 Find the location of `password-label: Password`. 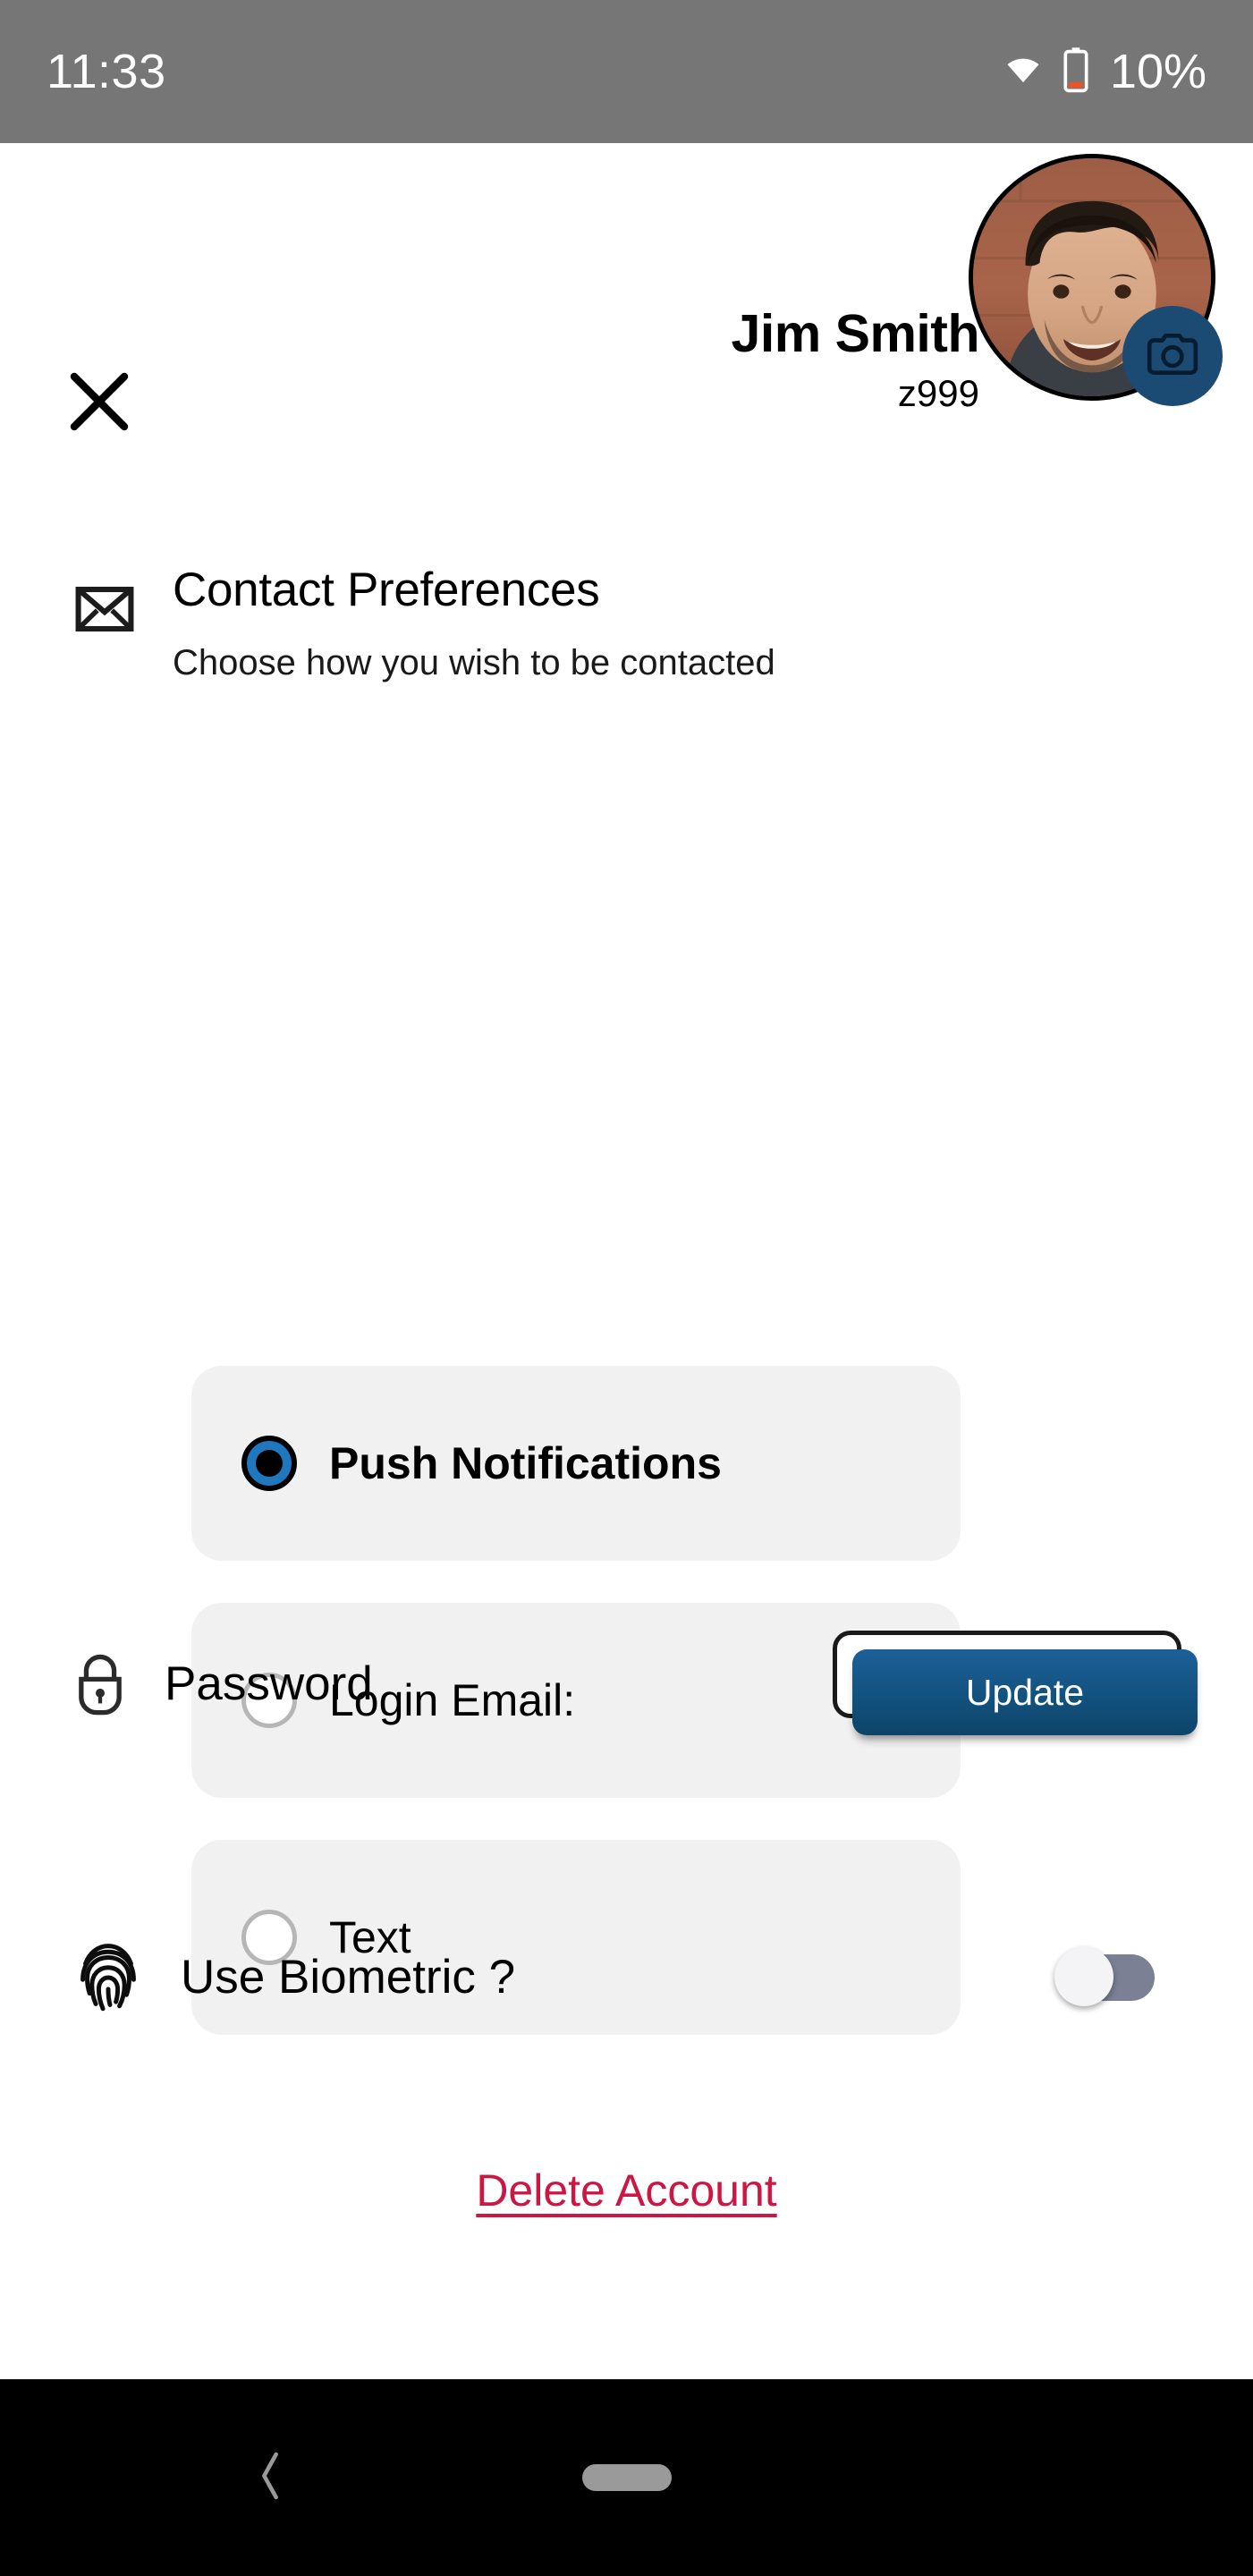

password-label: Password is located at coordinates (269, 1683).